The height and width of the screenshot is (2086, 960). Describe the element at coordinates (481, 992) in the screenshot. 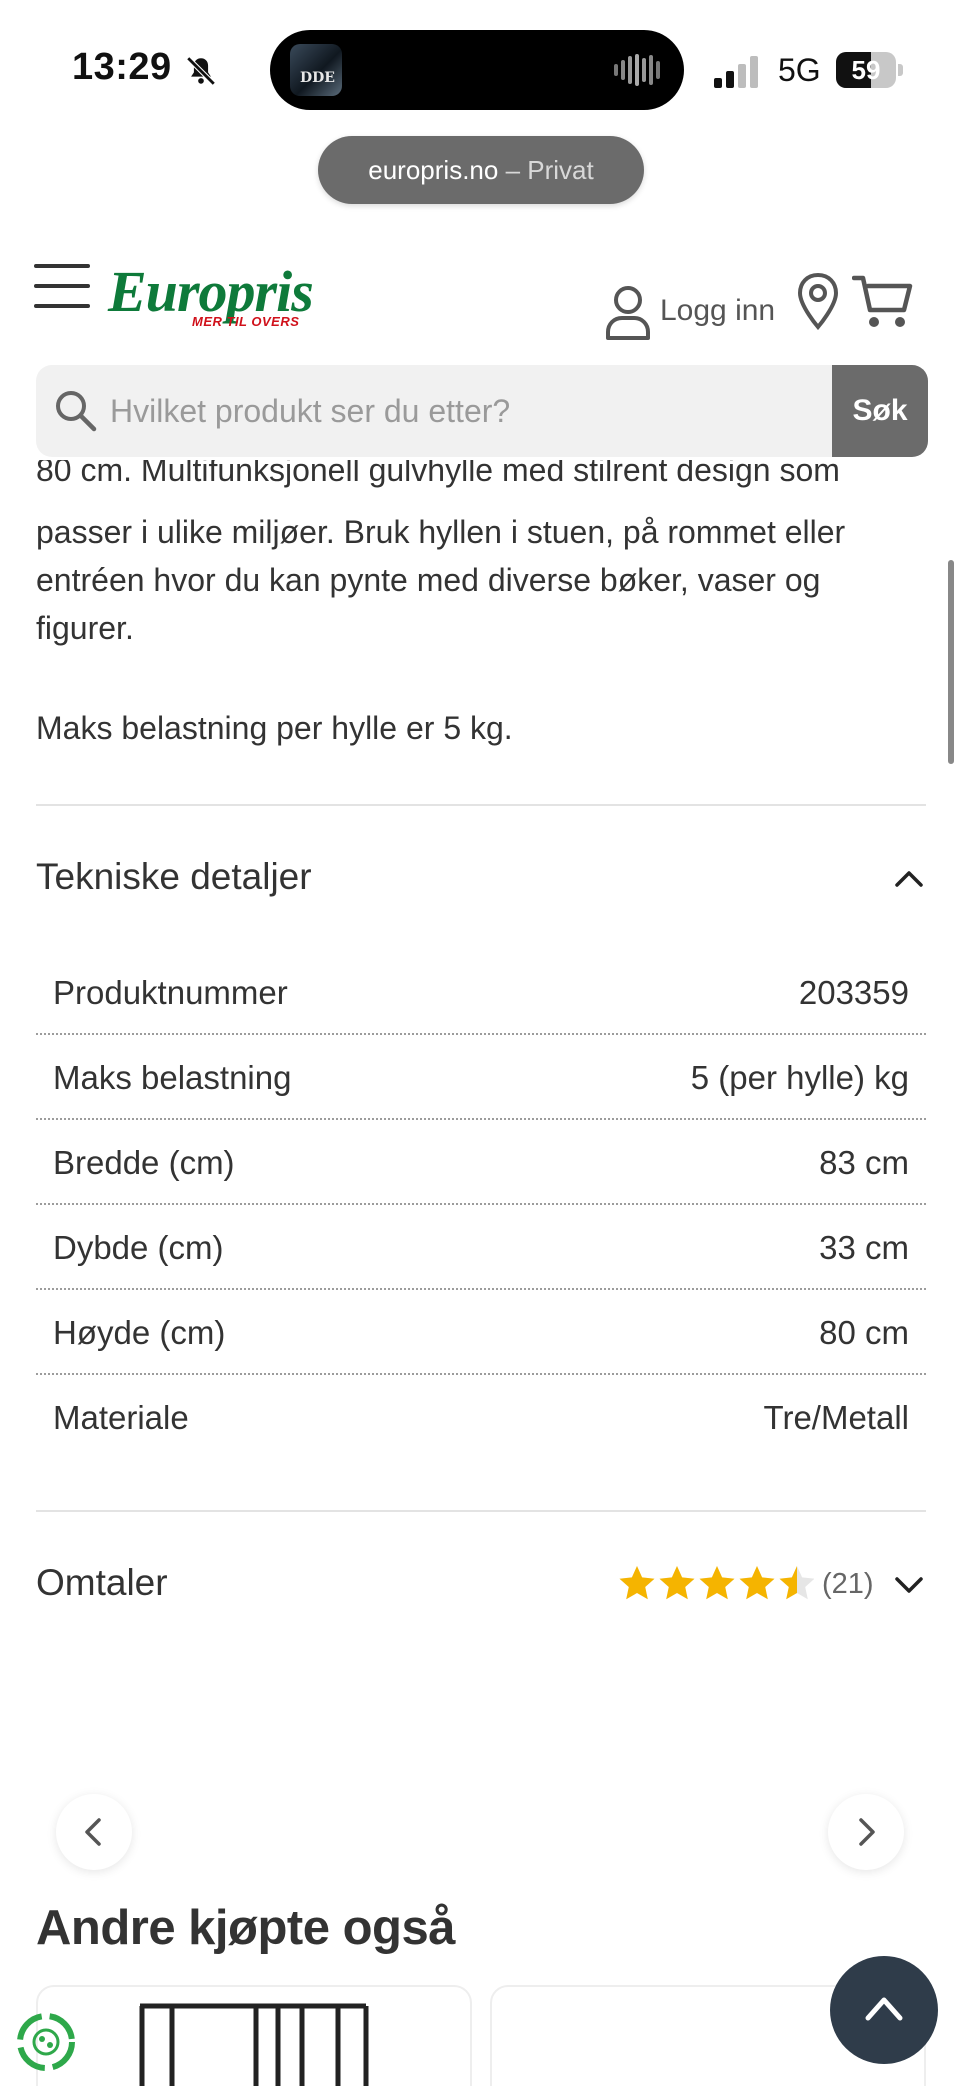

I see `spec-row: Produktnummer 203359` at that location.